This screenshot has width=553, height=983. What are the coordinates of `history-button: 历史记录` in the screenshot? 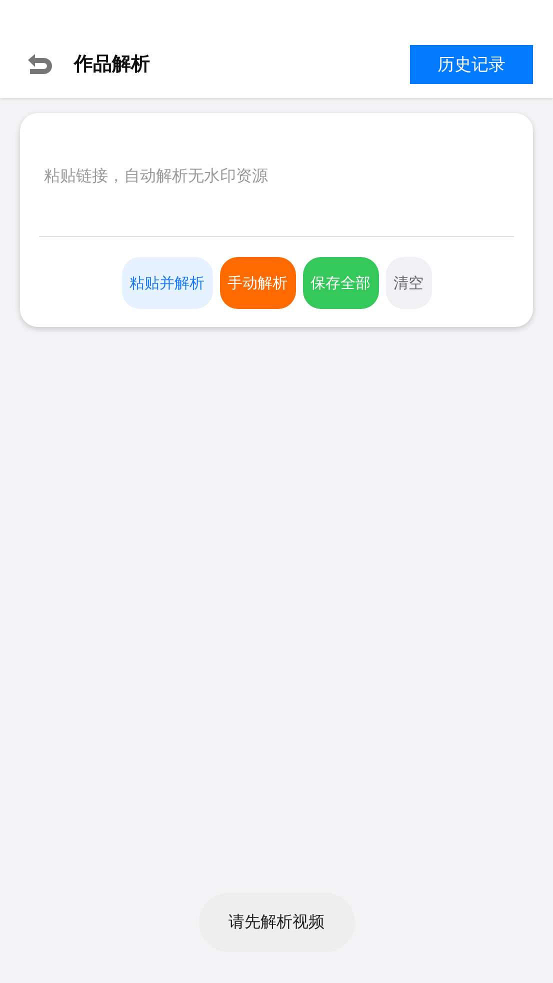 It's located at (471, 64).